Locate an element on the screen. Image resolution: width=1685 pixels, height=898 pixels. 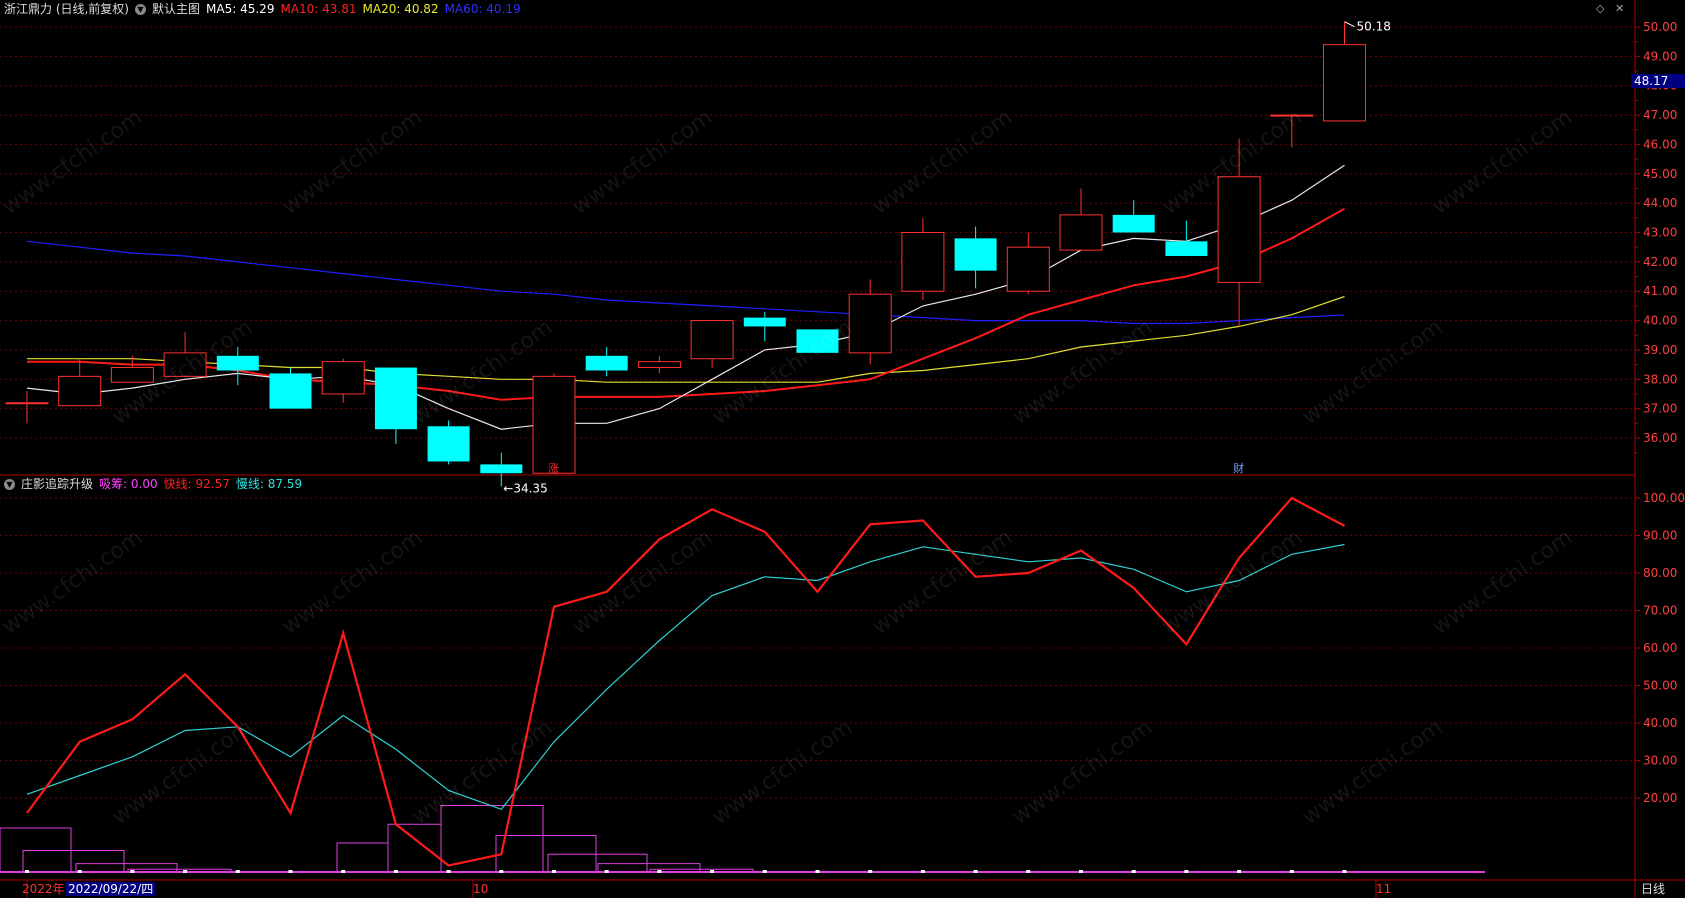
price-tick-label: 37.00 is located at coordinates (1660, 409).